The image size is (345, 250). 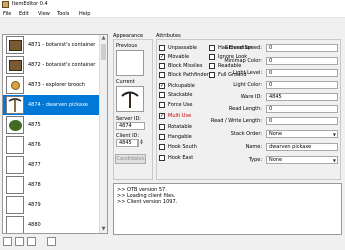 I want to click on list-item: 4880, so click(x=51, y=224).